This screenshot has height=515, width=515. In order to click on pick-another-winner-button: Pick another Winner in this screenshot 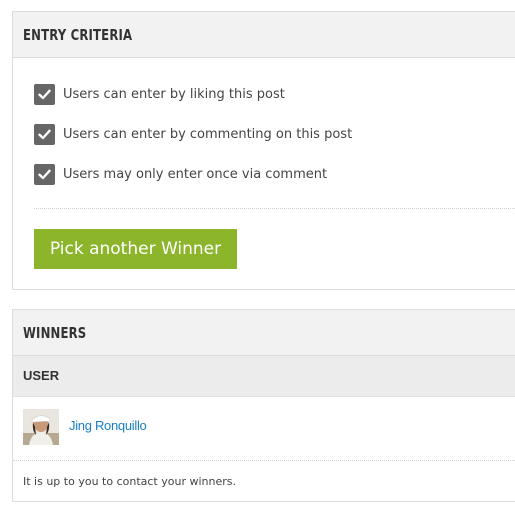, I will do `click(135, 249)`.